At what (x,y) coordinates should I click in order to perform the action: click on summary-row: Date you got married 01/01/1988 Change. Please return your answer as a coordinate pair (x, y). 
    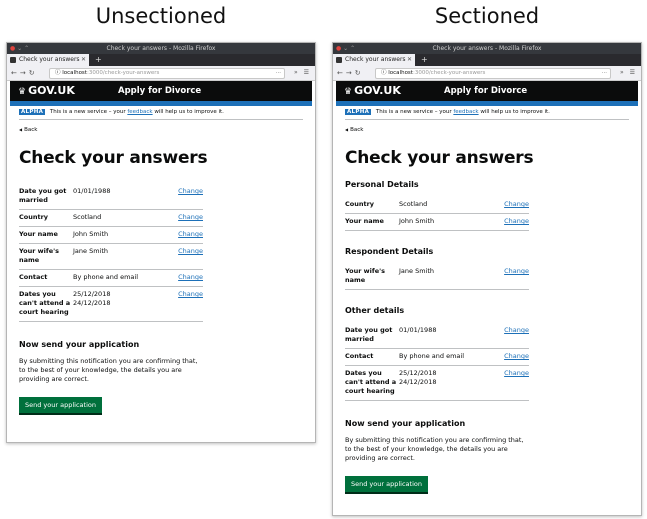
    Looking at the image, I should click on (437, 336).